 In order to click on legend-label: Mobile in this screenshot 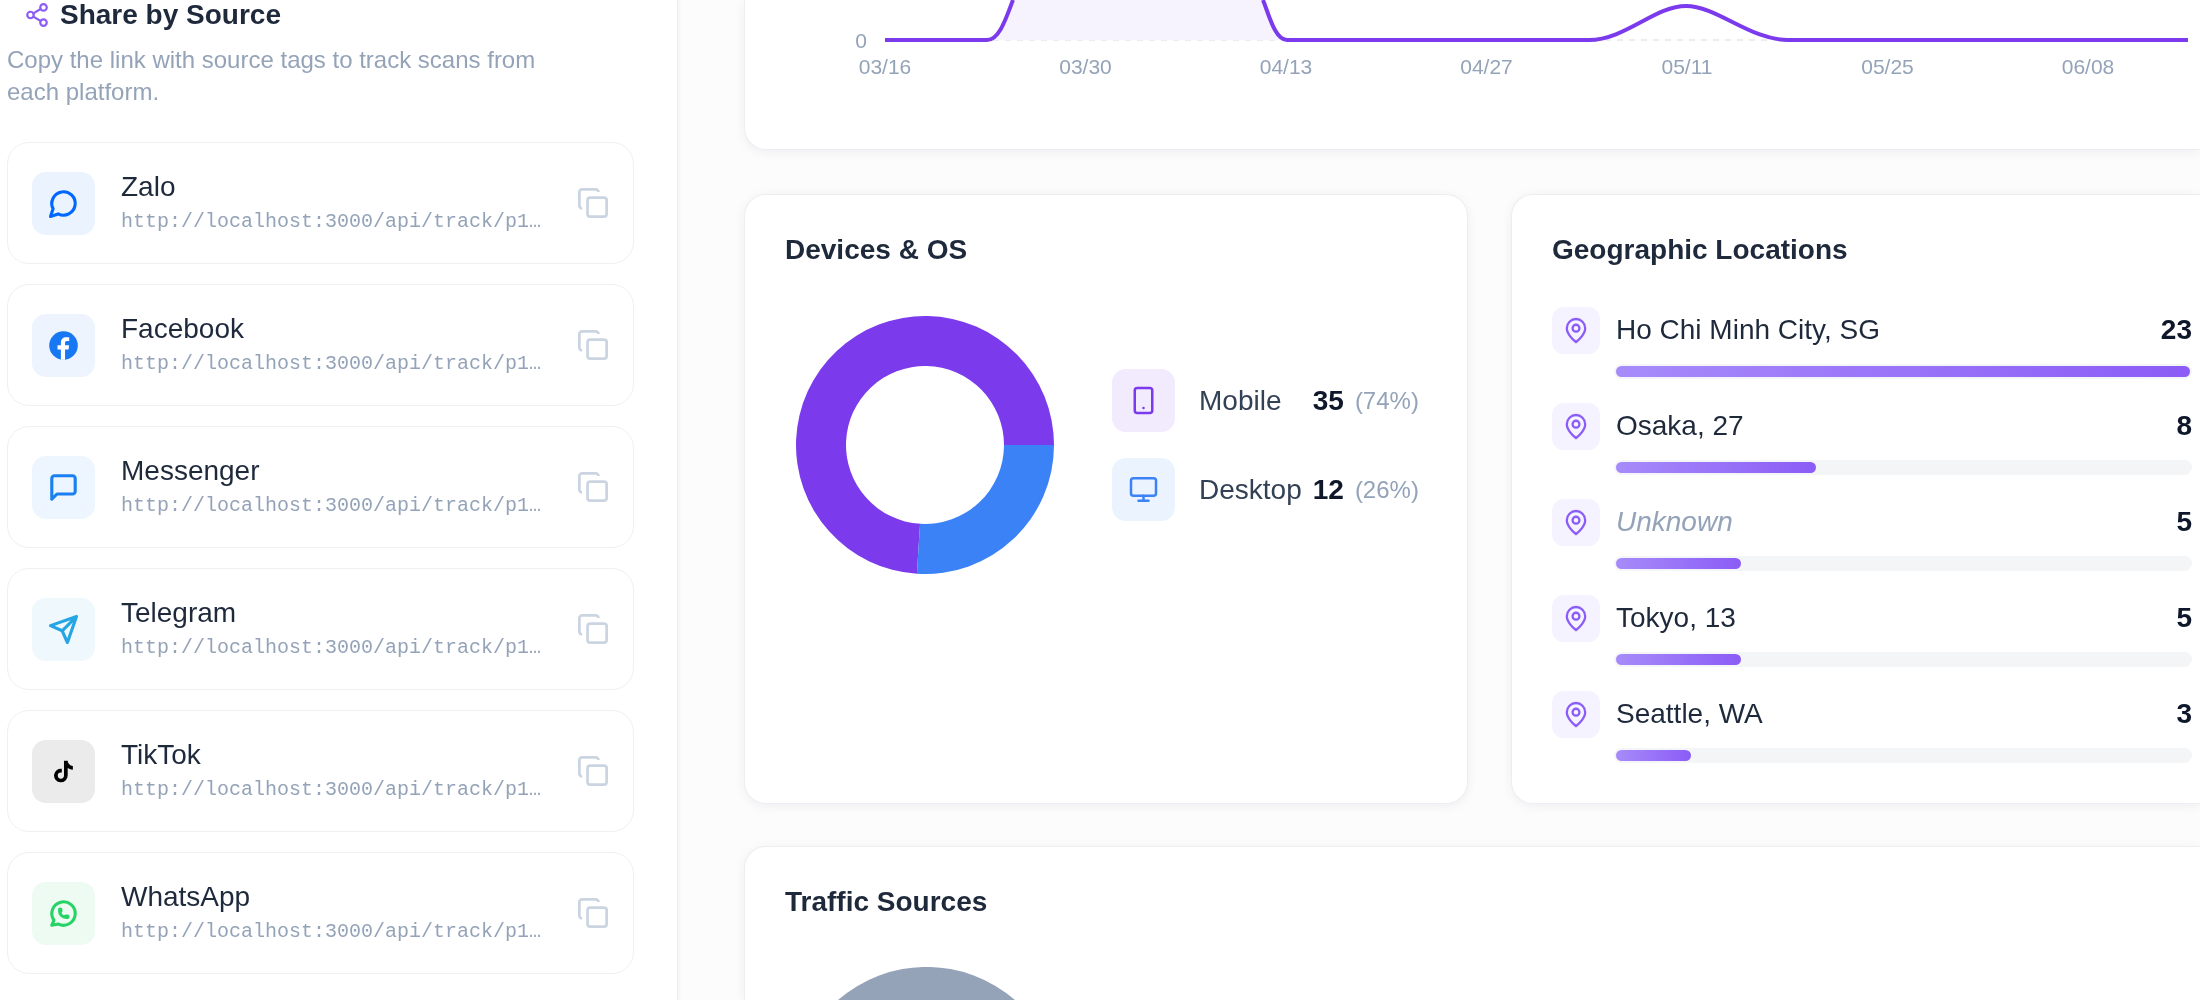, I will do `click(1241, 400)`.